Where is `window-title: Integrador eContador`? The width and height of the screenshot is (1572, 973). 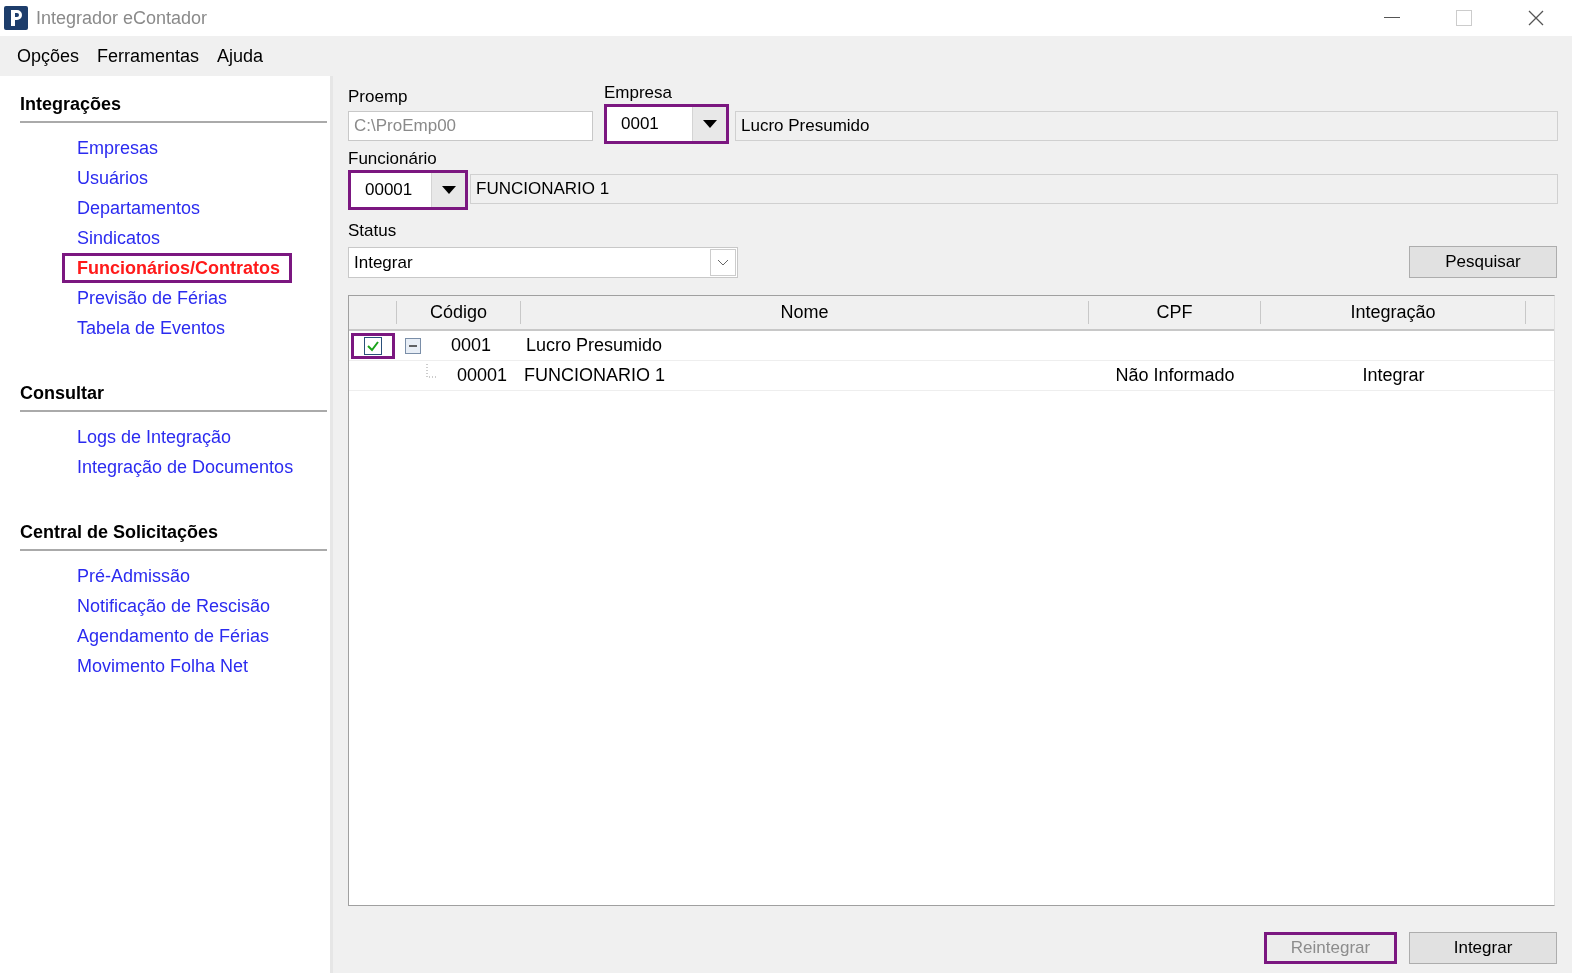
window-title: Integrador eContador is located at coordinates (122, 18).